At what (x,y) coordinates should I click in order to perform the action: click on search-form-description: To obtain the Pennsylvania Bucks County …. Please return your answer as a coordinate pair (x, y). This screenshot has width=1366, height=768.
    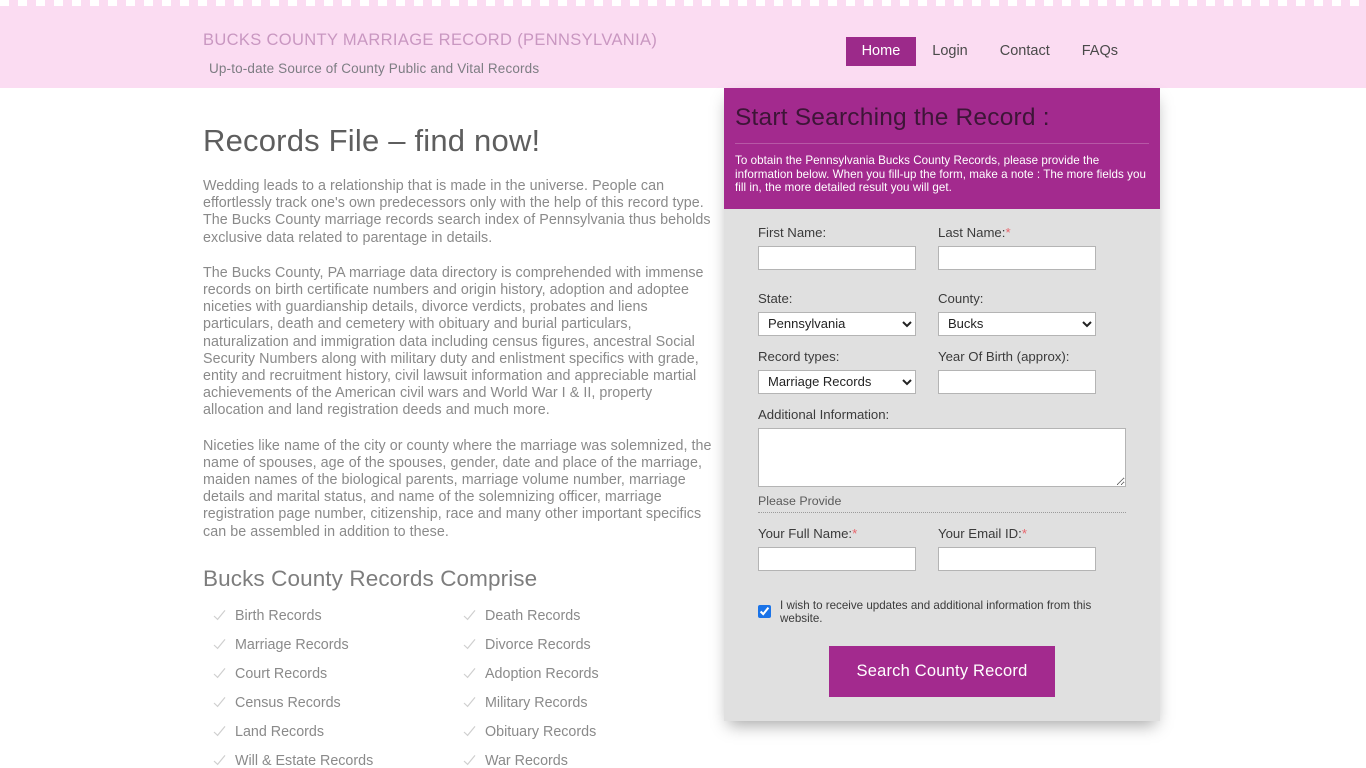
    Looking at the image, I should click on (941, 174).